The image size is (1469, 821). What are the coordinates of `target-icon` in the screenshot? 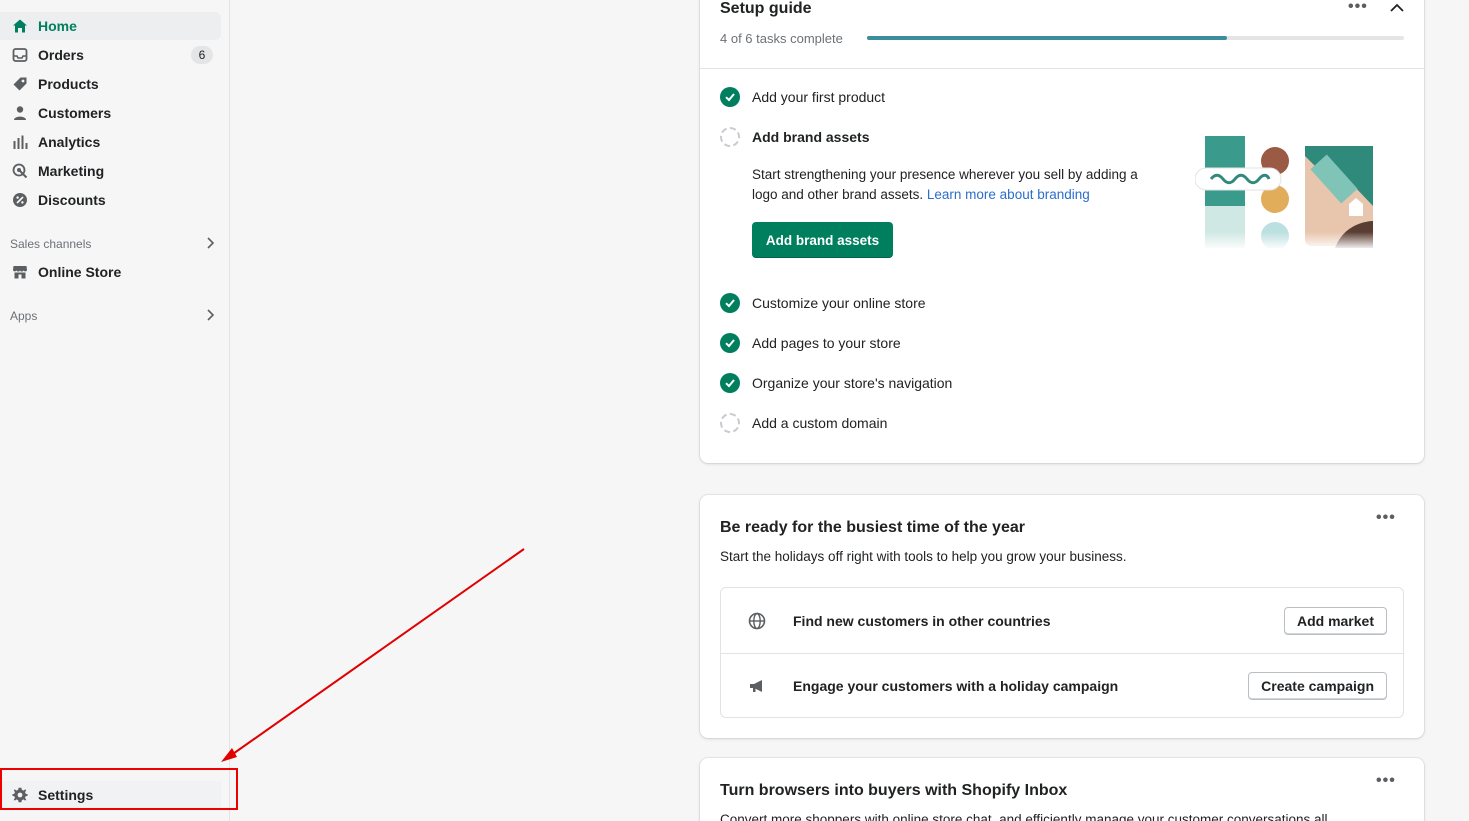 It's located at (20, 171).